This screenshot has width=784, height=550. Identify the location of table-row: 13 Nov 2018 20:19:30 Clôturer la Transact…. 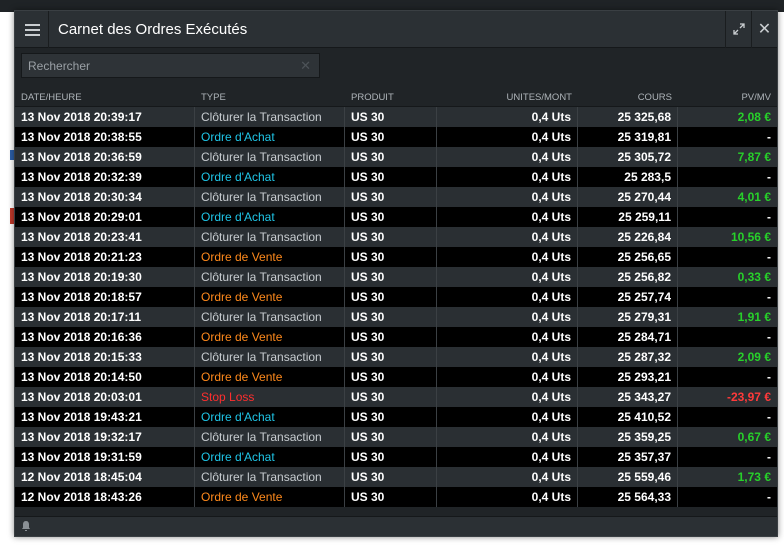
(396, 277).